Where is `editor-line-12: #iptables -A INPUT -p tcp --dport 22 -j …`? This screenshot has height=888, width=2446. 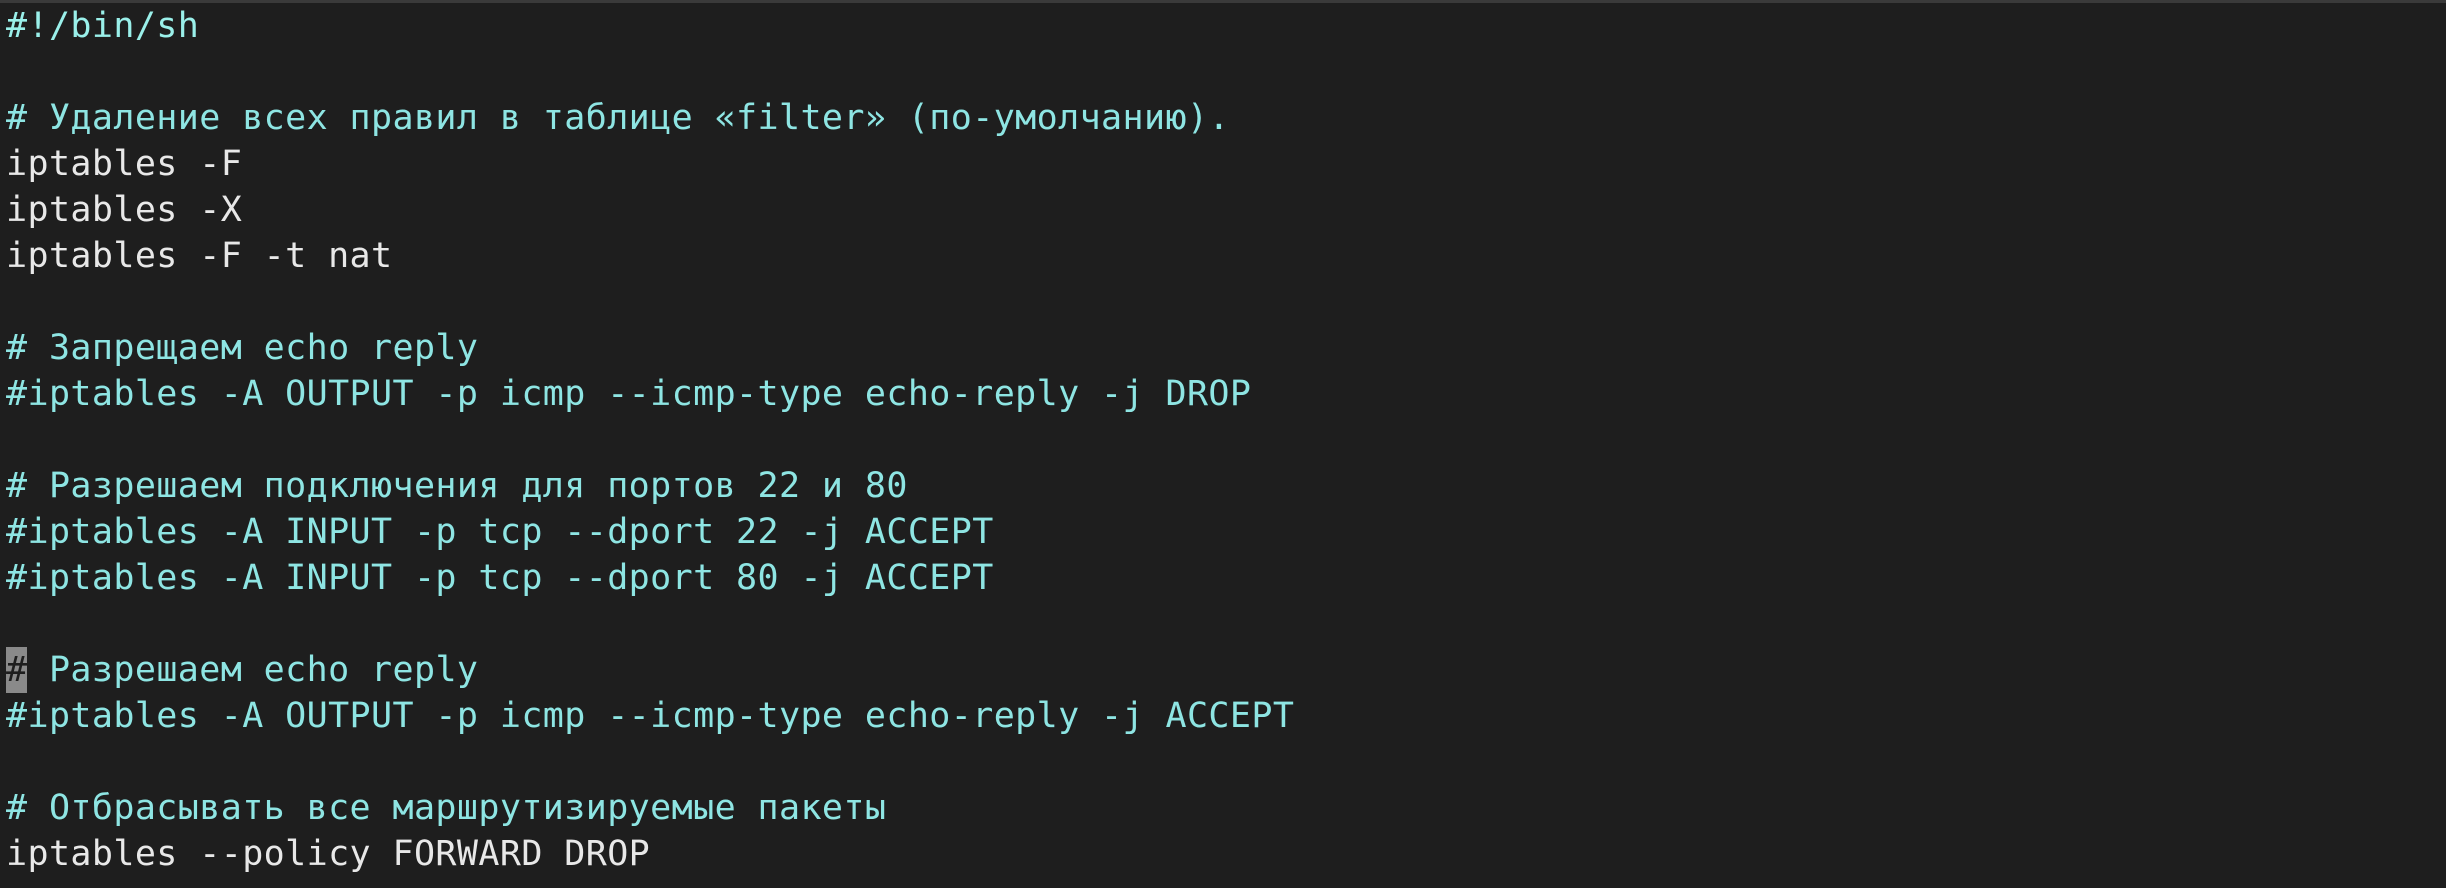
editor-line-12: #iptables -A INPUT -p tcp --dport 22 -j … is located at coordinates (500, 532).